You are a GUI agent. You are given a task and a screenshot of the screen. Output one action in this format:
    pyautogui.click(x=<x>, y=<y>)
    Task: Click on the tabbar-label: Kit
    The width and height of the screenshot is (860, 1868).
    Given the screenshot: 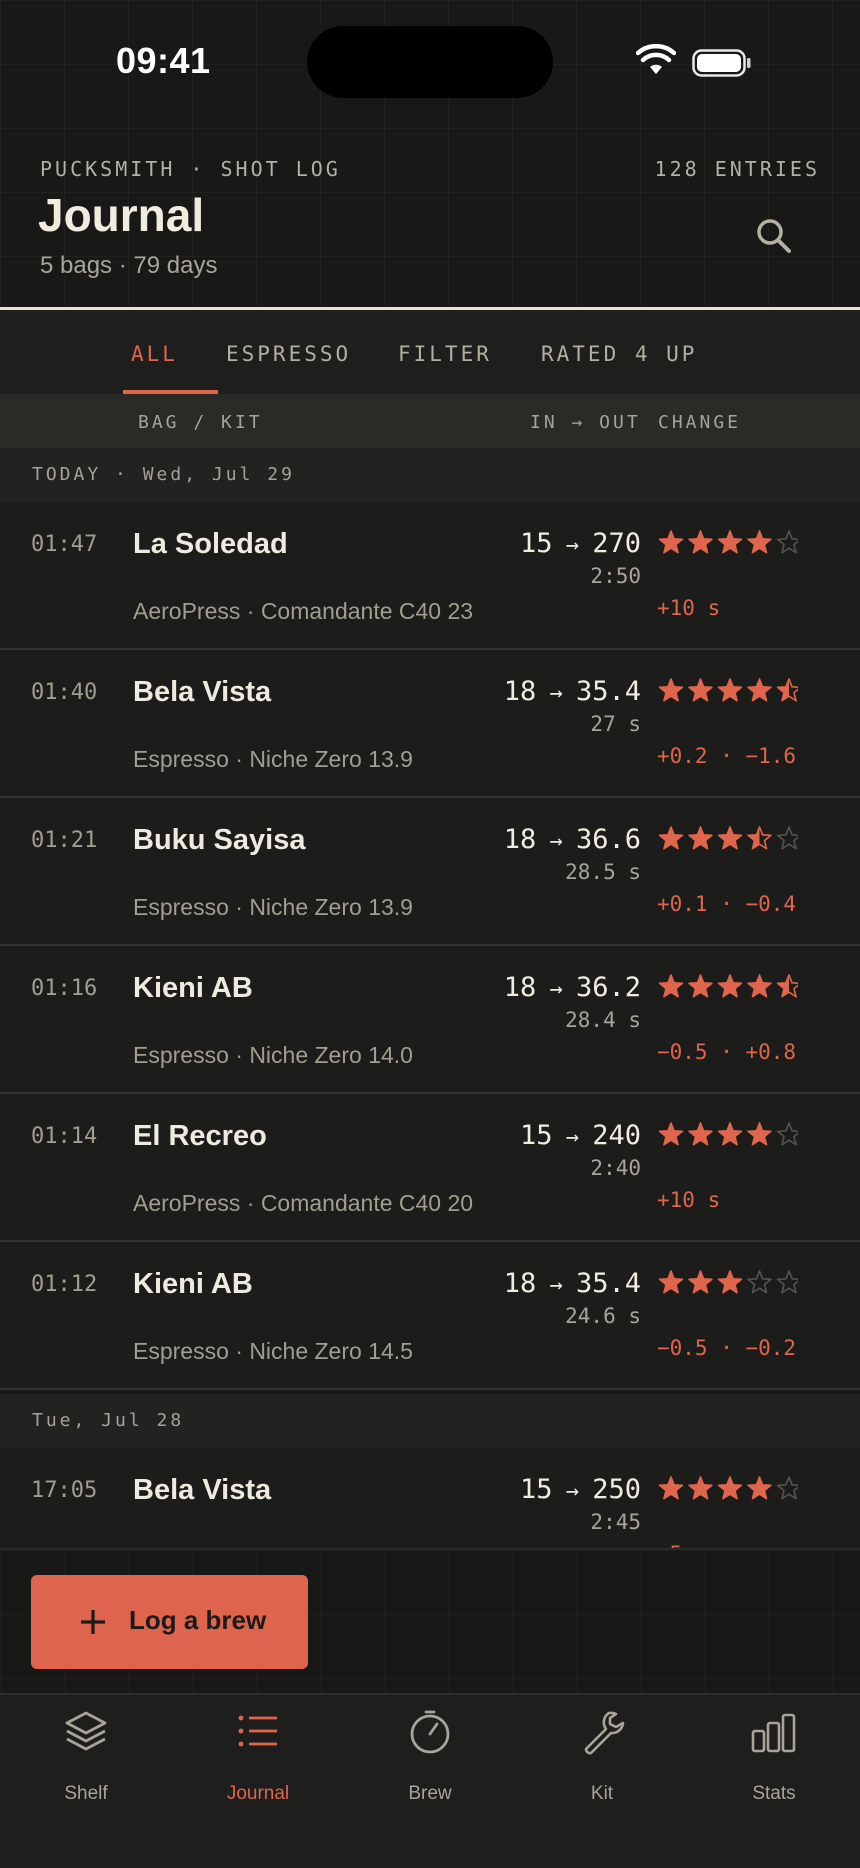 What is the action you would take?
    pyautogui.click(x=602, y=1793)
    